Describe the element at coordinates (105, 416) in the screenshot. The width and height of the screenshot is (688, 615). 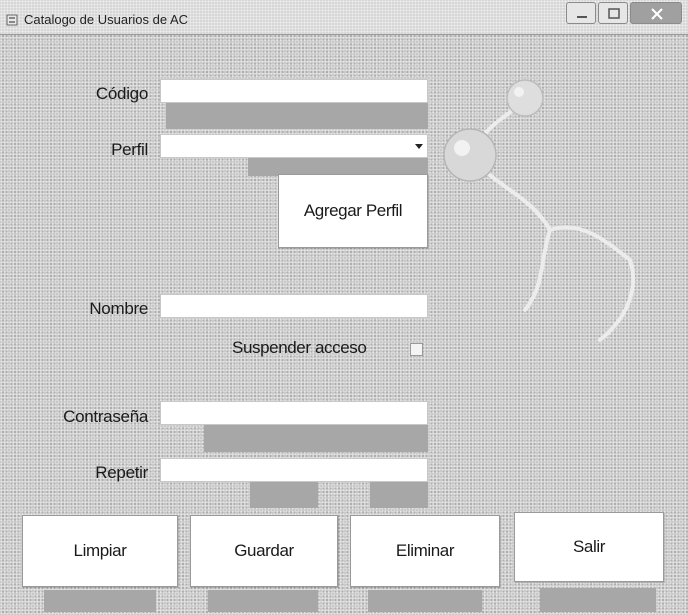
I see `contrasena-label: Contraseña` at that location.